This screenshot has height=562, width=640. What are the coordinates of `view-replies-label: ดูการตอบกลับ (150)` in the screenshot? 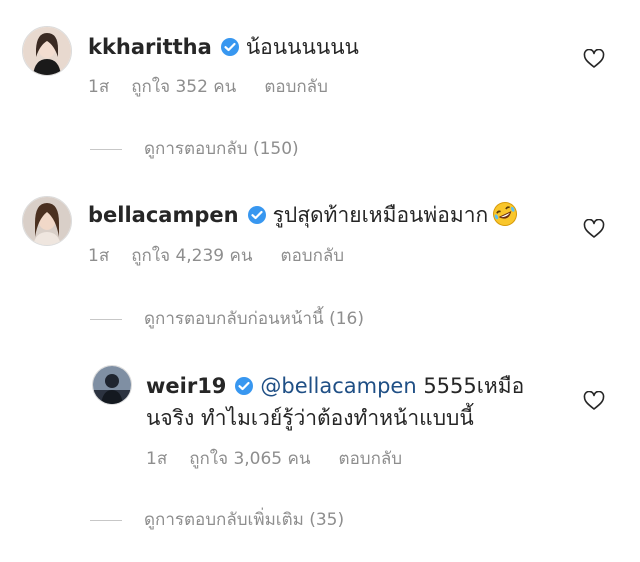 It's located at (221, 149).